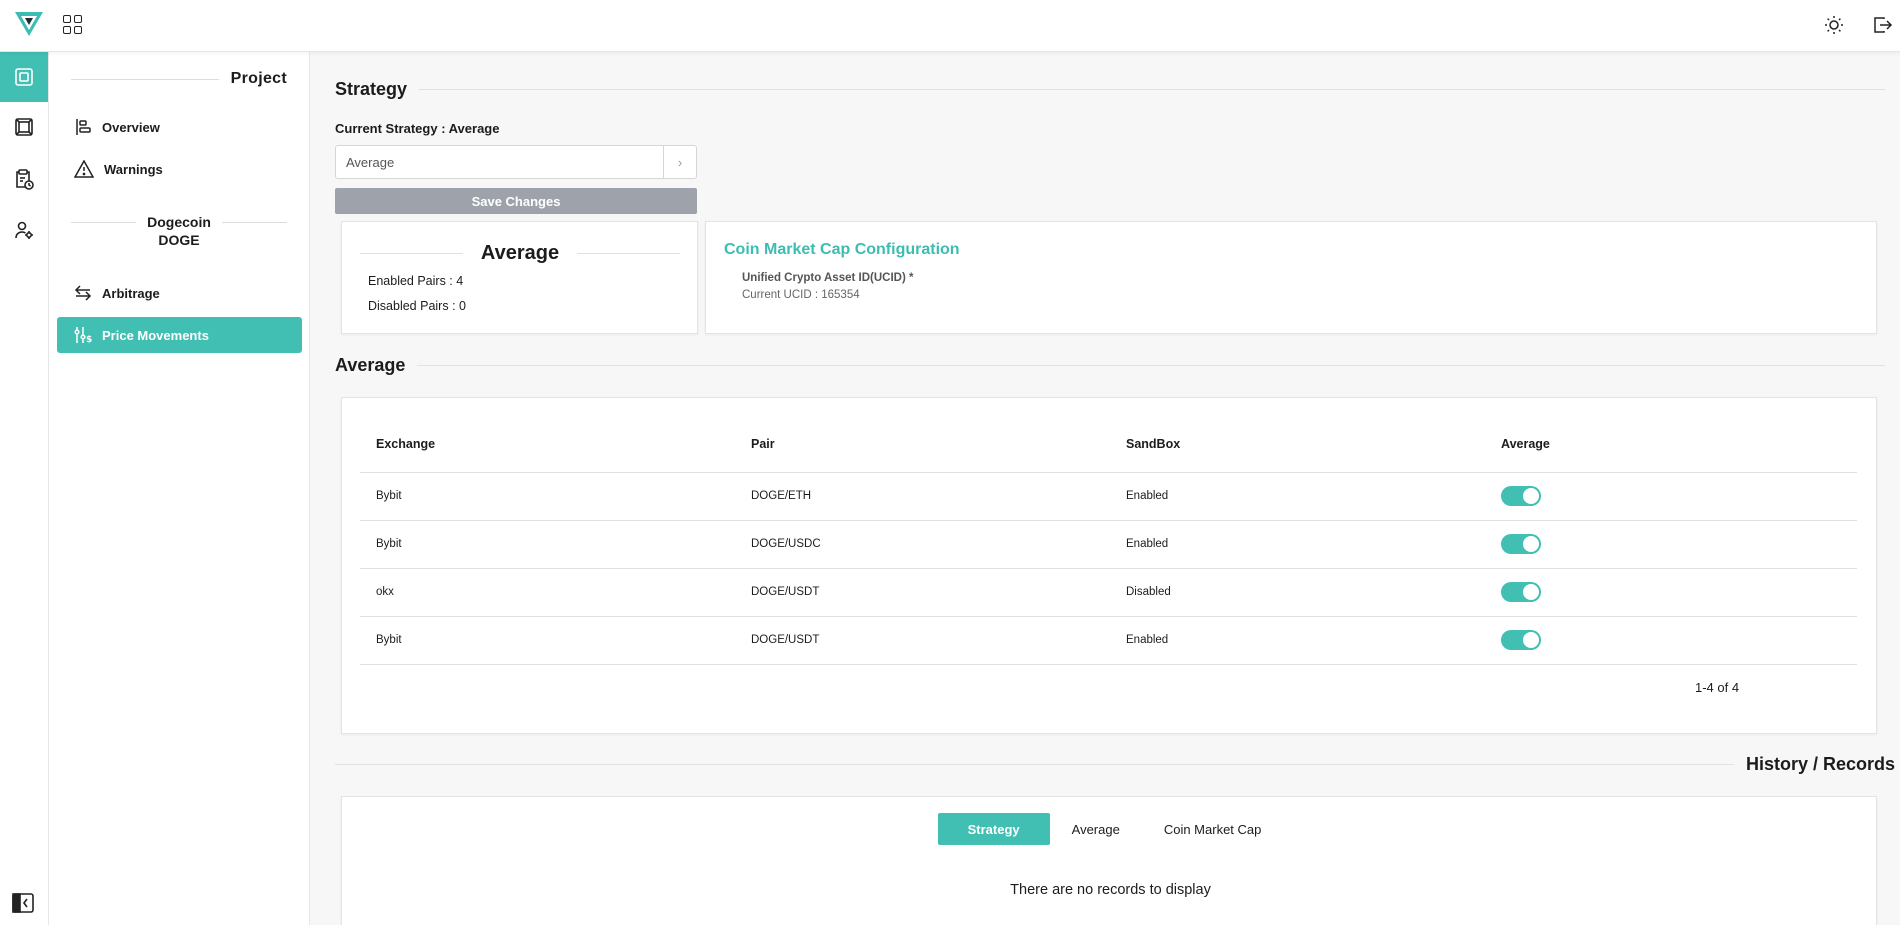 This screenshot has height=925, width=1900. What do you see at coordinates (23, 903) in the screenshot?
I see `collapse-sidebar-icon` at bounding box center [23, 903].